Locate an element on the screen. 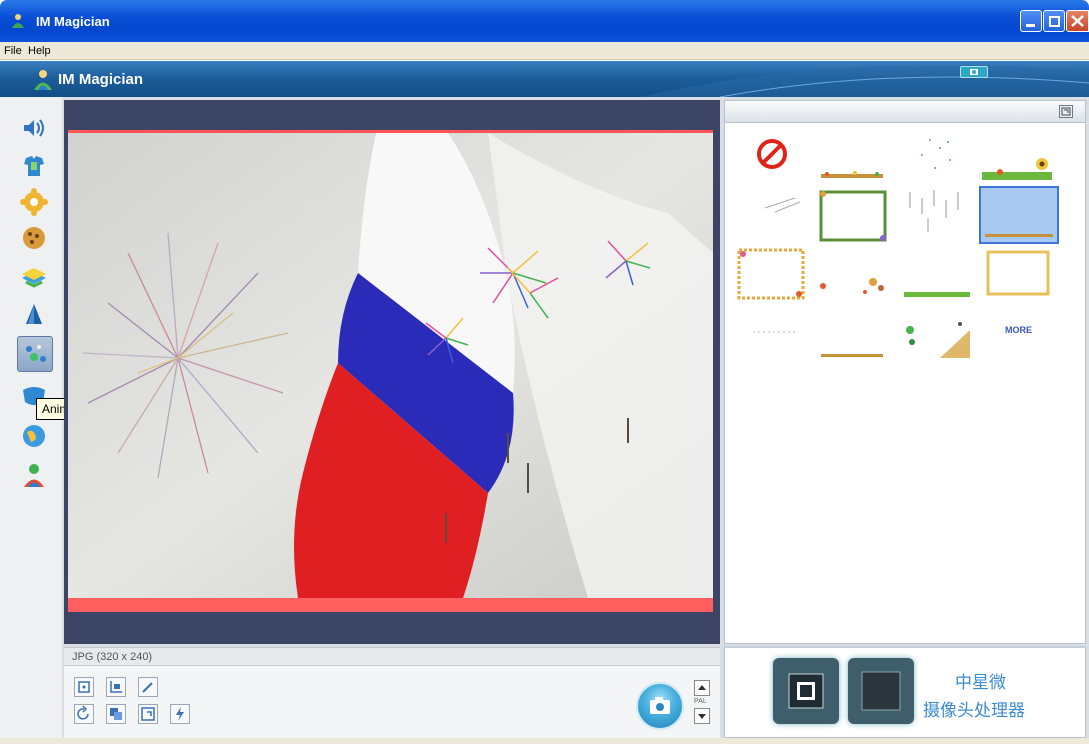  sail-tool-icon is located at coordinates (34, 316).